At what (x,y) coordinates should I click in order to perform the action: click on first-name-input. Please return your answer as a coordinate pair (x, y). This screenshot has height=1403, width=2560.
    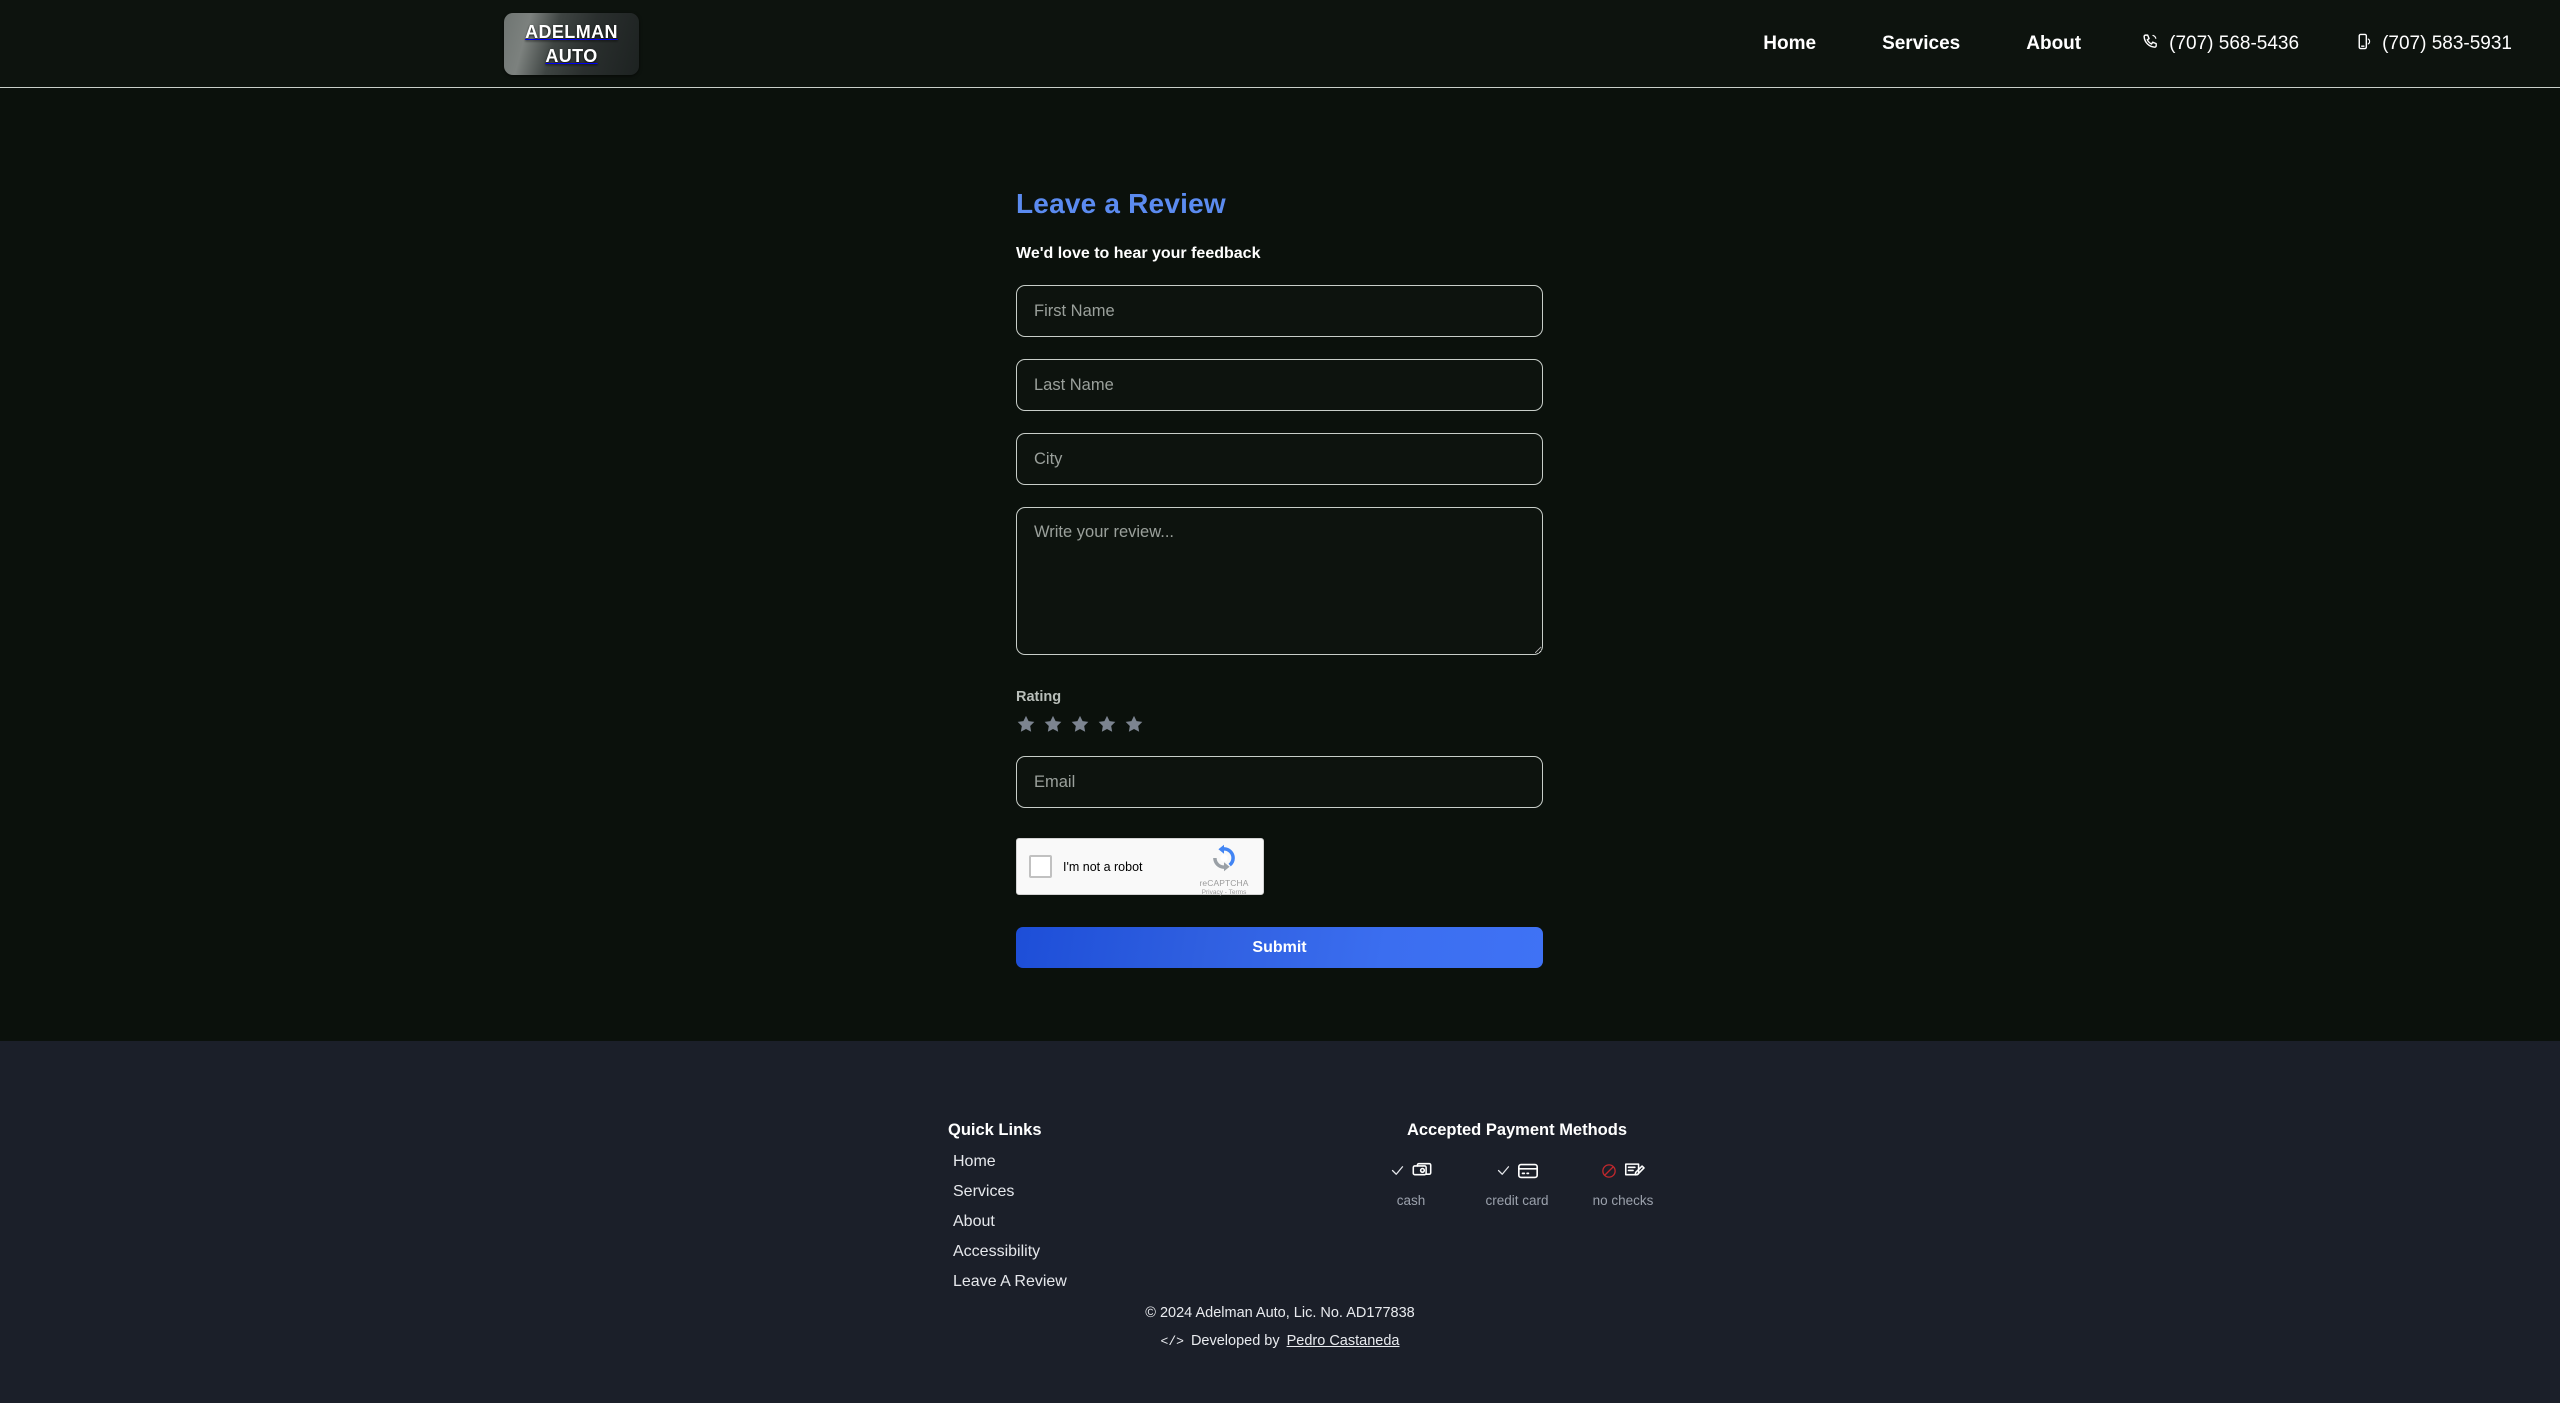
    Looking at the image, I should click on (1279, 311).